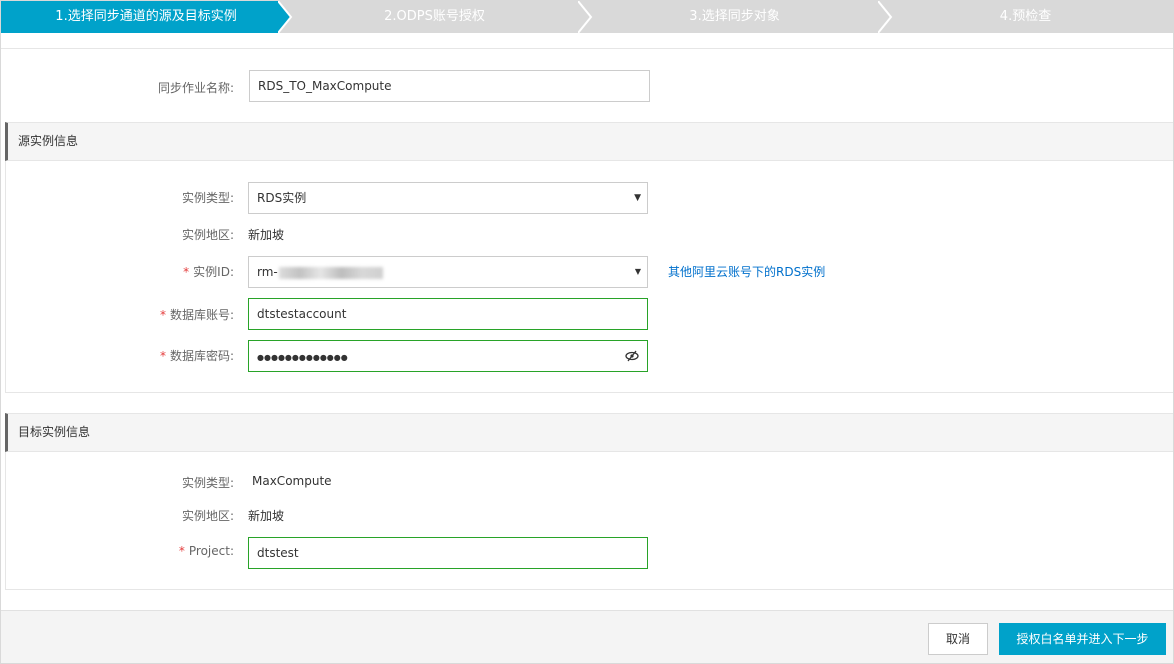 The height and width of the screenshot is (664, 1174). Describe the element at coordinates (958, 639) in the screenshot. I see `cancel-button: 取消` at that location.